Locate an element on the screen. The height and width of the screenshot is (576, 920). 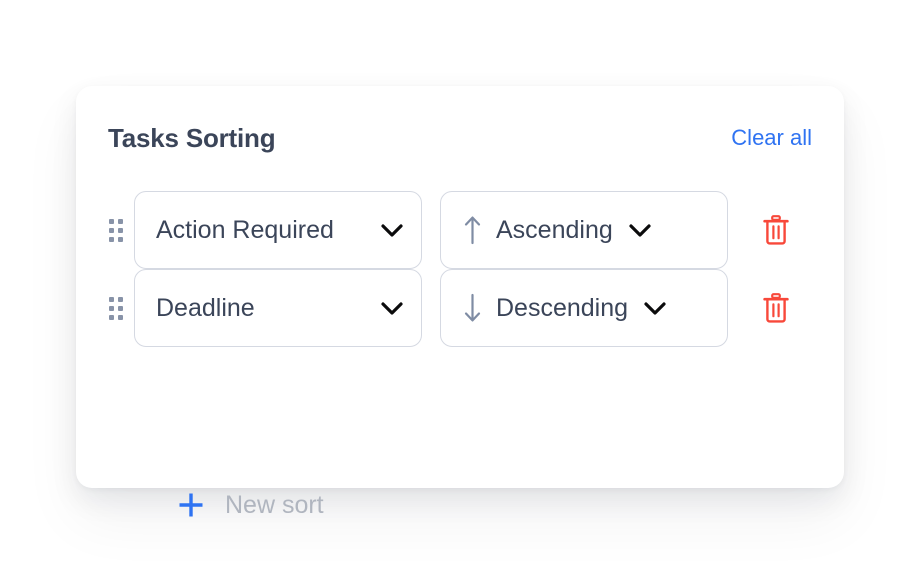
card-header: Tasks Sorting Clear all is located at coordinates (460, 138).